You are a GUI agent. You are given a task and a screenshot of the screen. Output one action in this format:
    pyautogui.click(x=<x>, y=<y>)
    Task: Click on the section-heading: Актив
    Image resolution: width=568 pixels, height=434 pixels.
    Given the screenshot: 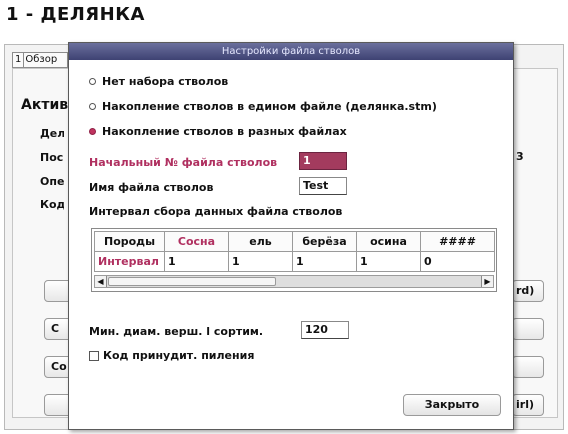 What is the action you would take?
    pyautogui.click(x=45, y=105)
    